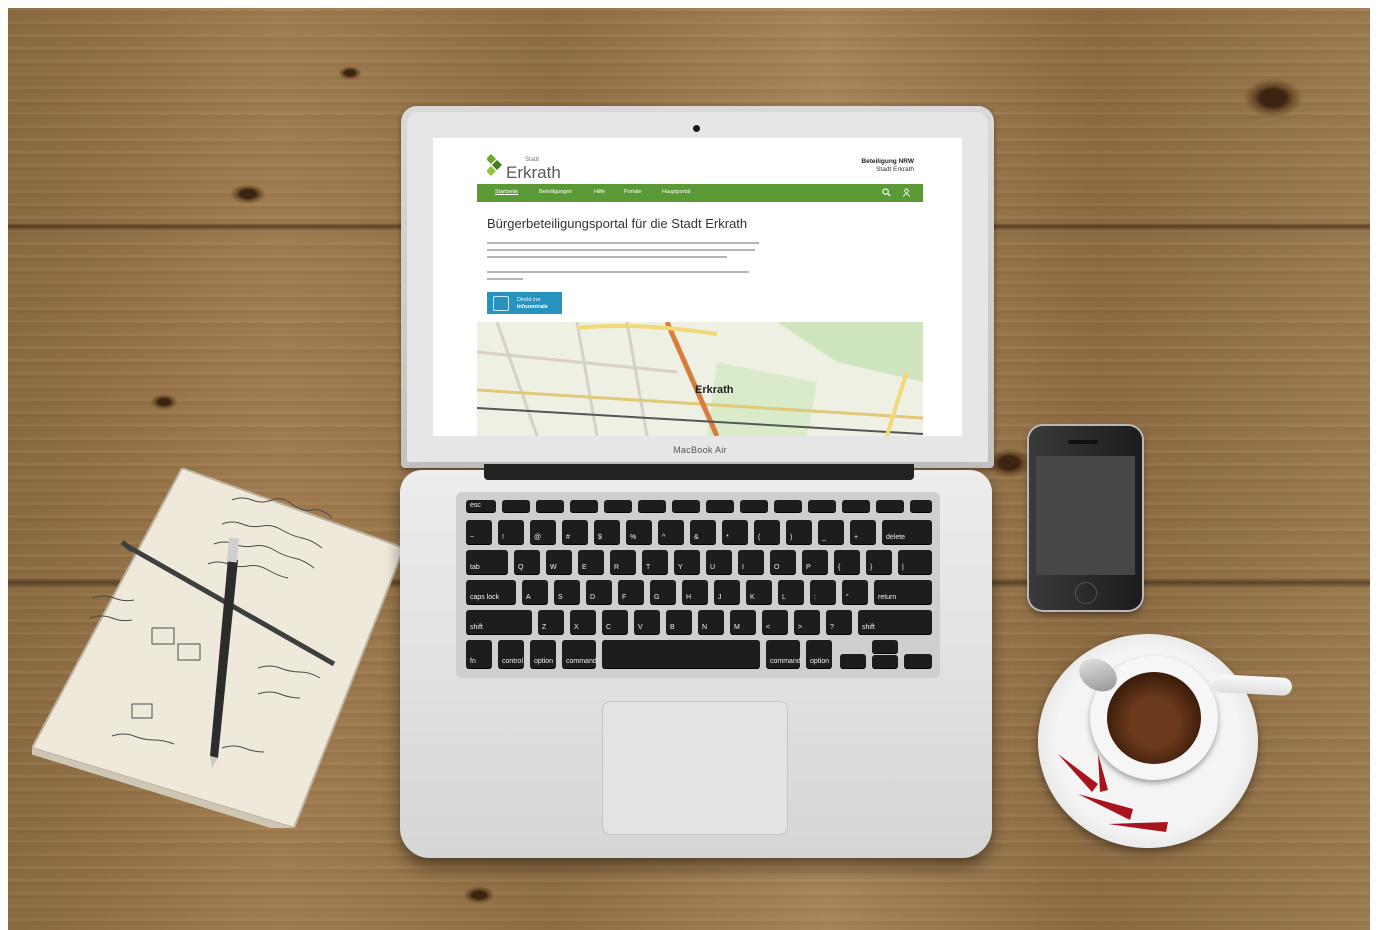  Describe the element at coordinates (719, 562) in the screenshot. I see `key-u: U` at that location.